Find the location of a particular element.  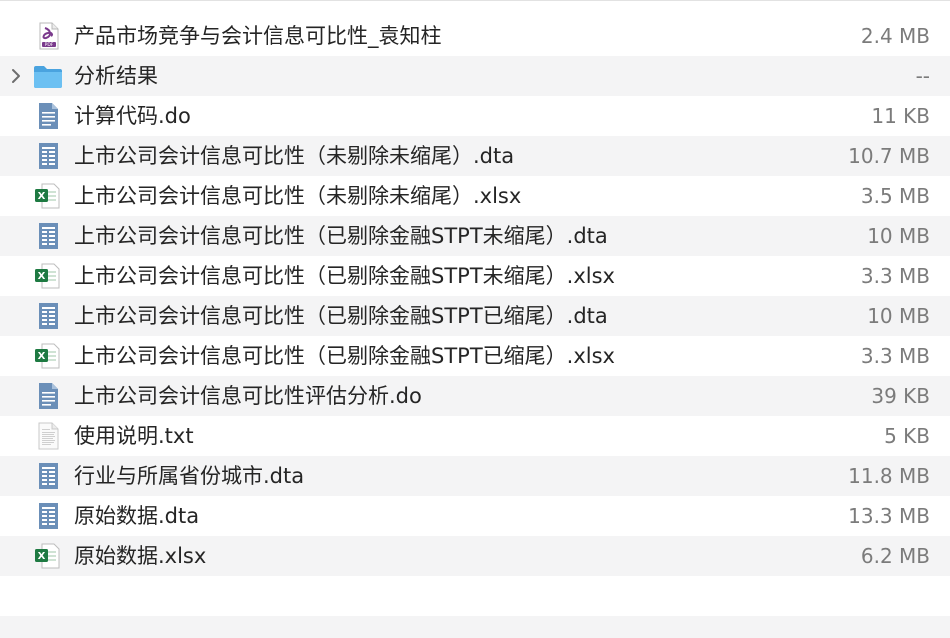

file-size: 11.8 MB is located at coordinates (889, 476).